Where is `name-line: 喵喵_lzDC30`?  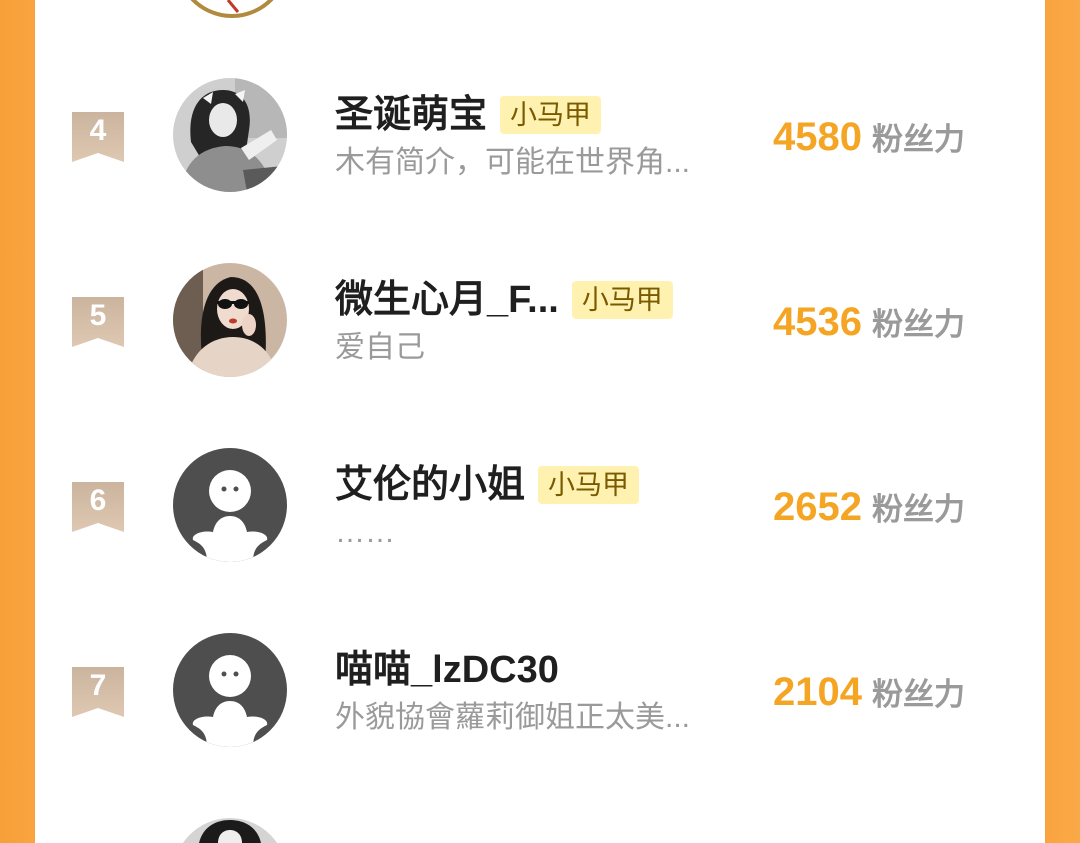 name-line: 喵喵_lzDC30 is located at coordinates (447, 670).